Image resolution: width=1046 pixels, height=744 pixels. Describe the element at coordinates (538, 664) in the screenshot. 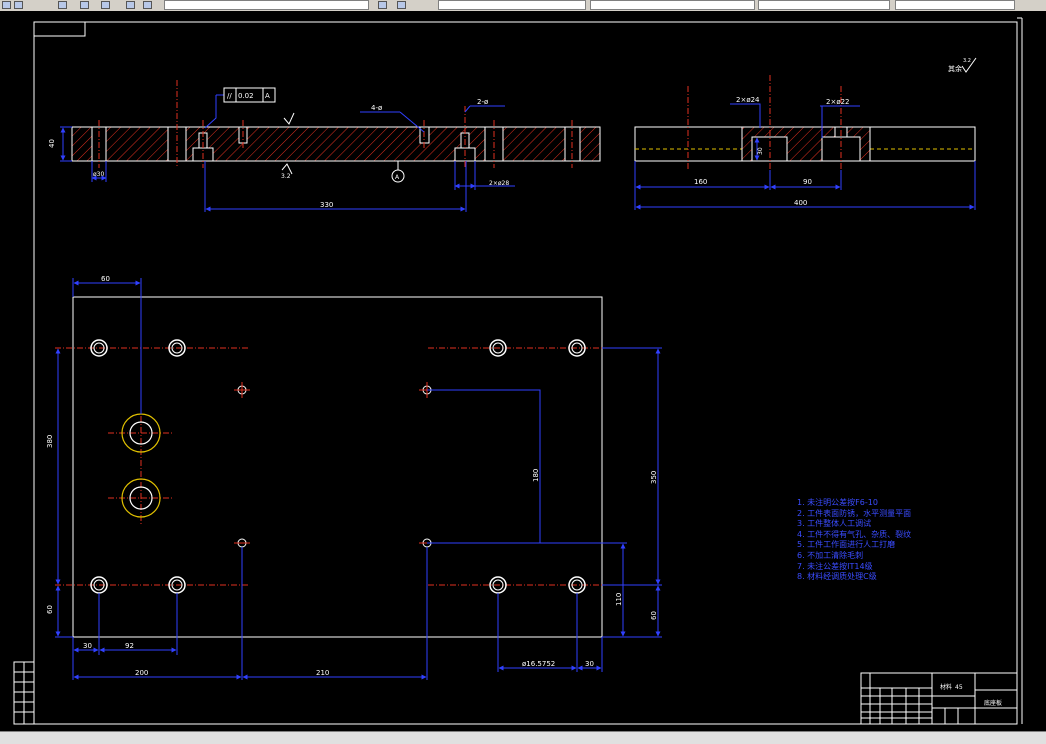

I see `svg-text: ø16.5752` at that location.